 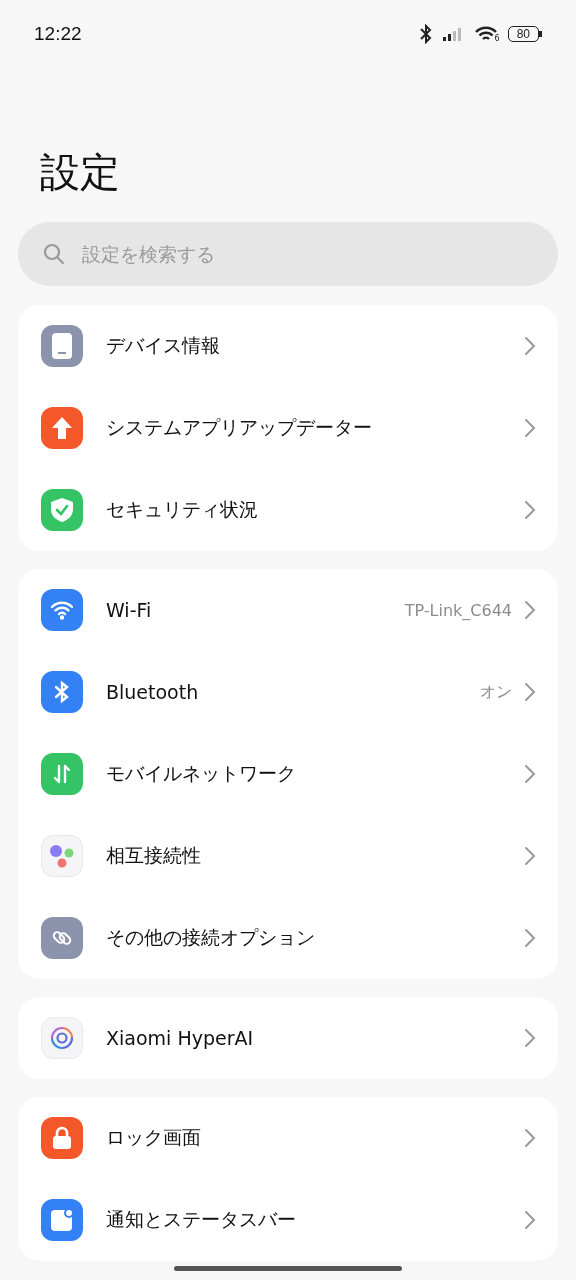 What do you see at coordinates (288, 428) in the screenshot?
I see `settings-item: システムアプリアップデーター` at bounding box center [288, 428].